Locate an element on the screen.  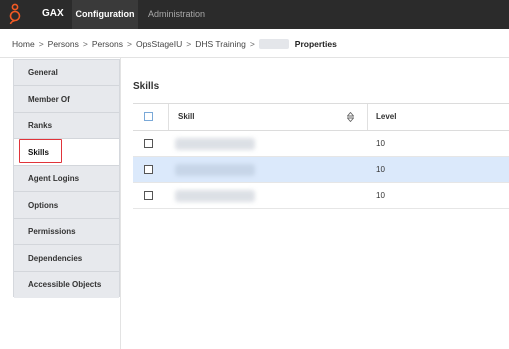
breadcrumb-home: Home is located at coordinates (23, 44).